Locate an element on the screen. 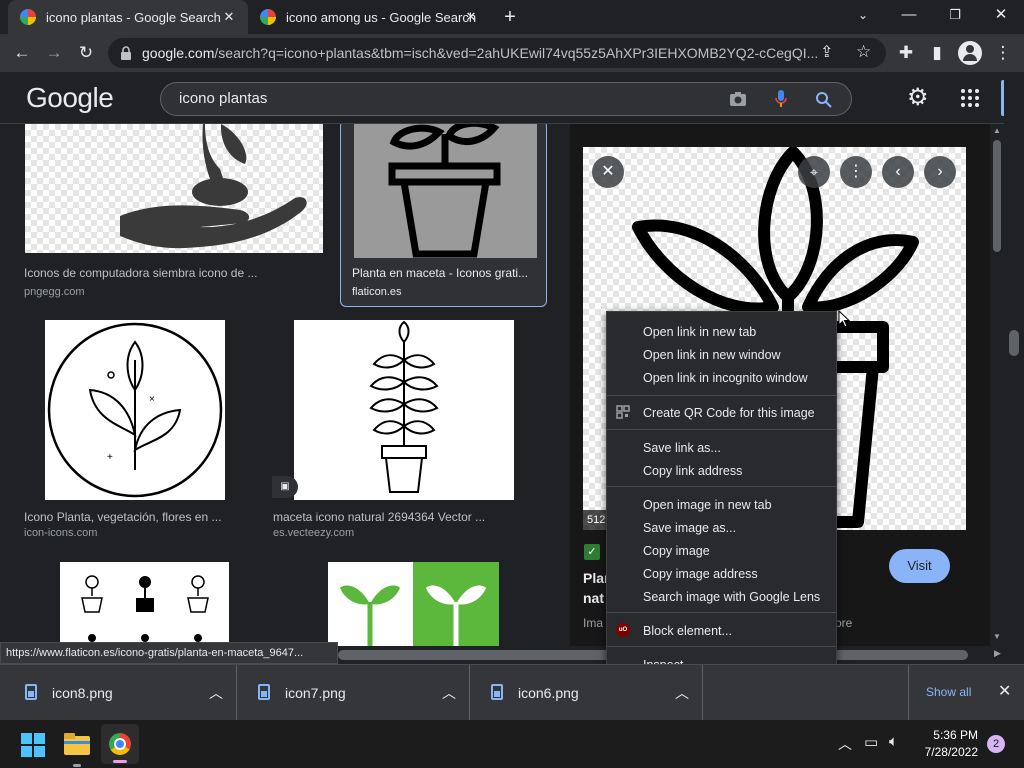 The image size is (1024, 768). tab-title: icono plantas - Google Search is located at coordinates (133, 17).